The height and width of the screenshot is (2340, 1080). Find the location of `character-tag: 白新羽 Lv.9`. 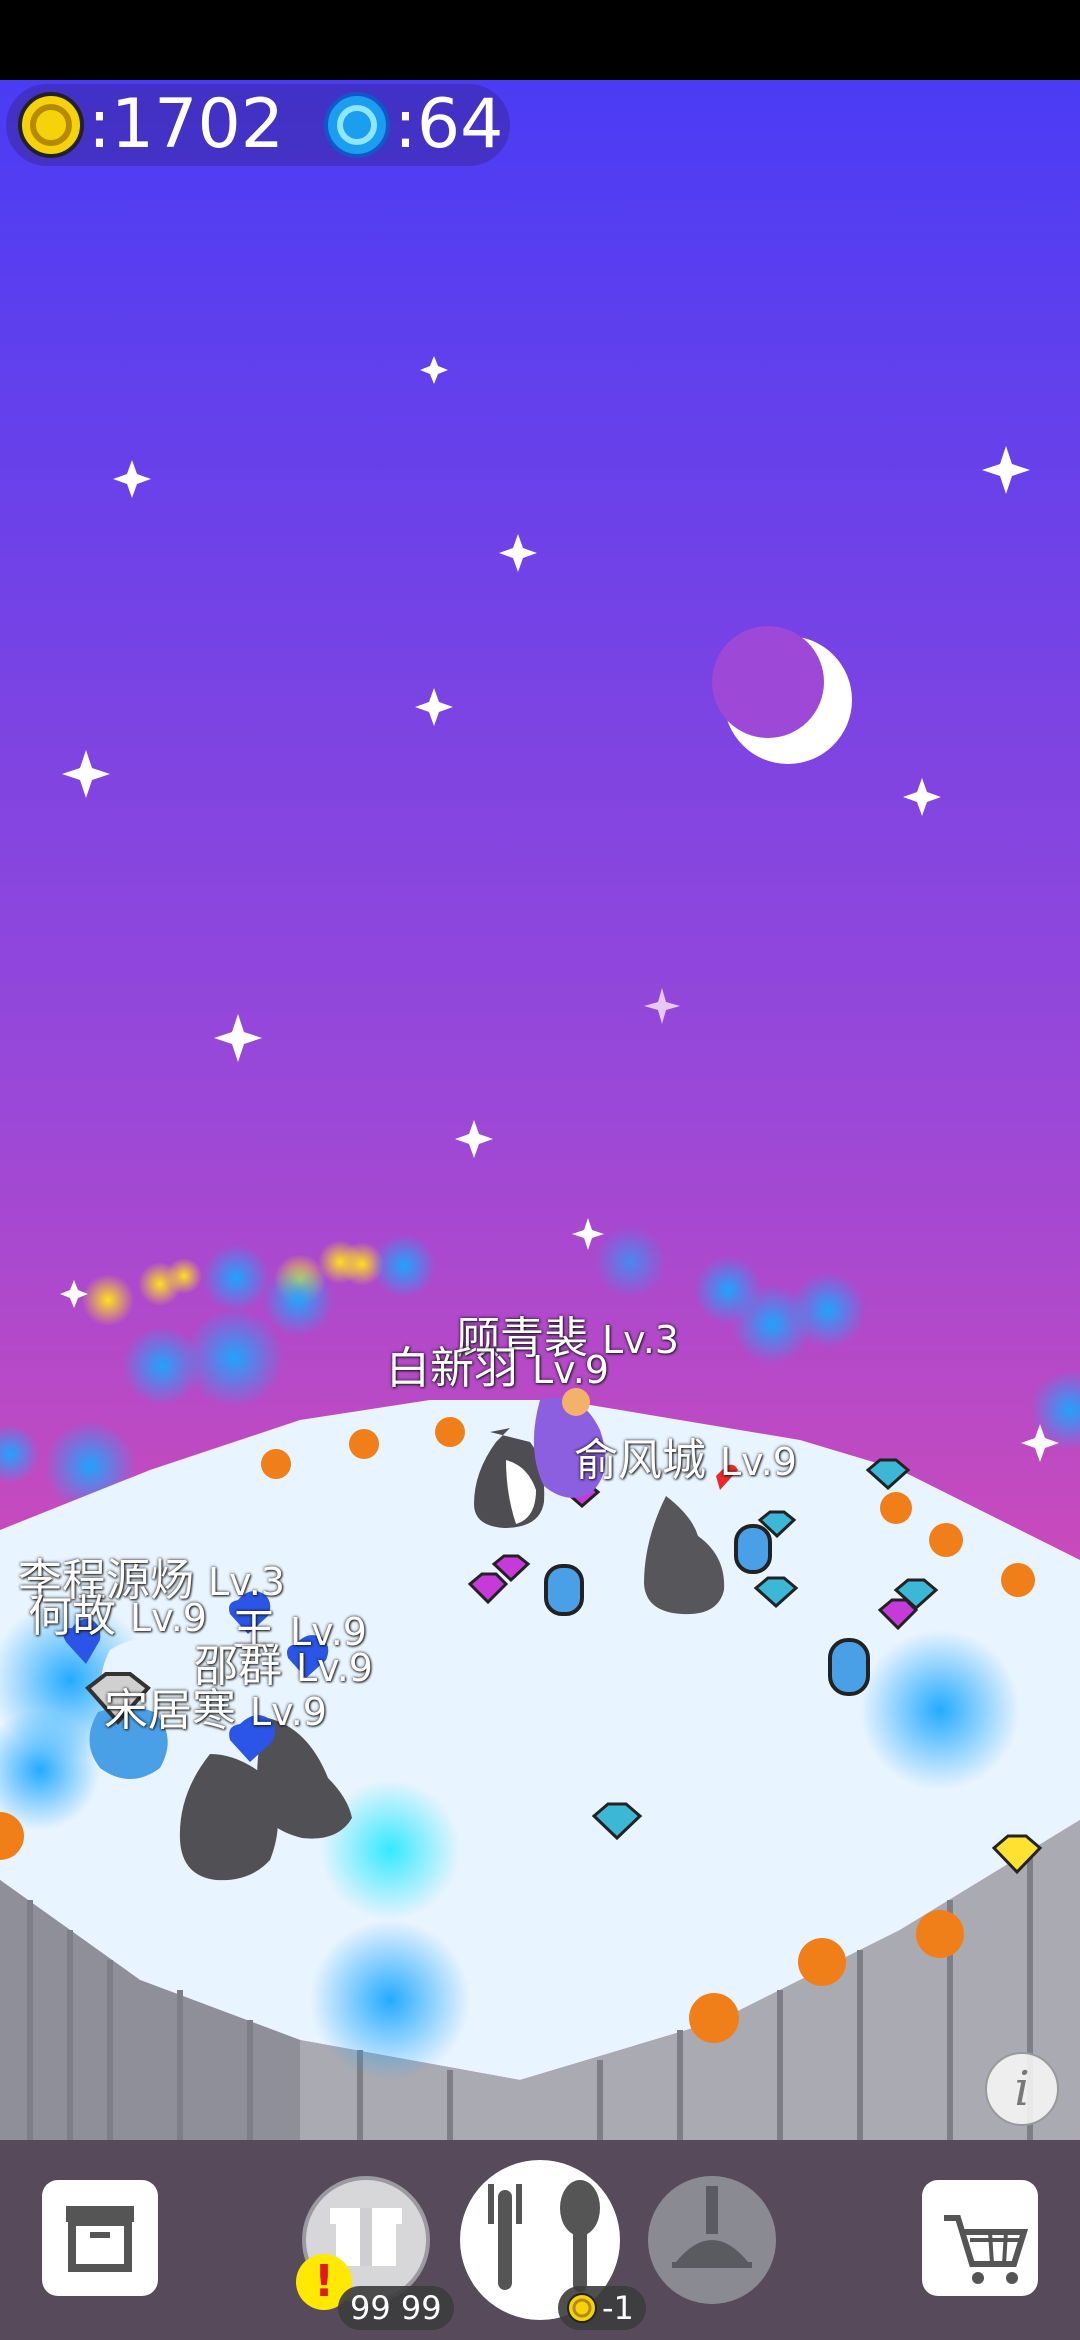

character-tag: 白新羽 Lv.9 is located at coordinates (497, 1364).